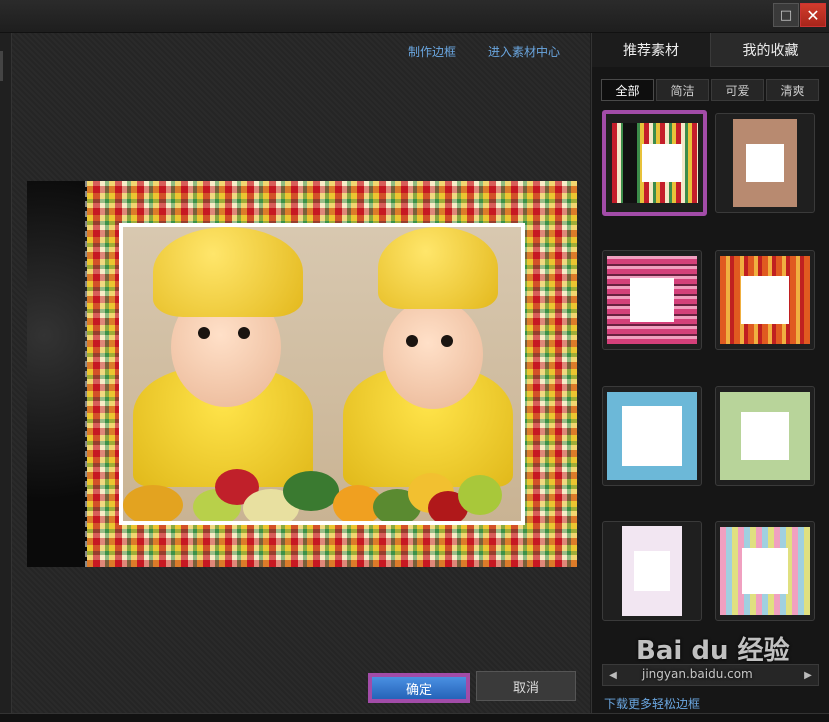 The width and height of the screenshot is (829, 722). Describe the element at coordinates (524, 51) in the screenshot. I see `material-center-link: 进入素材中心` at that location.